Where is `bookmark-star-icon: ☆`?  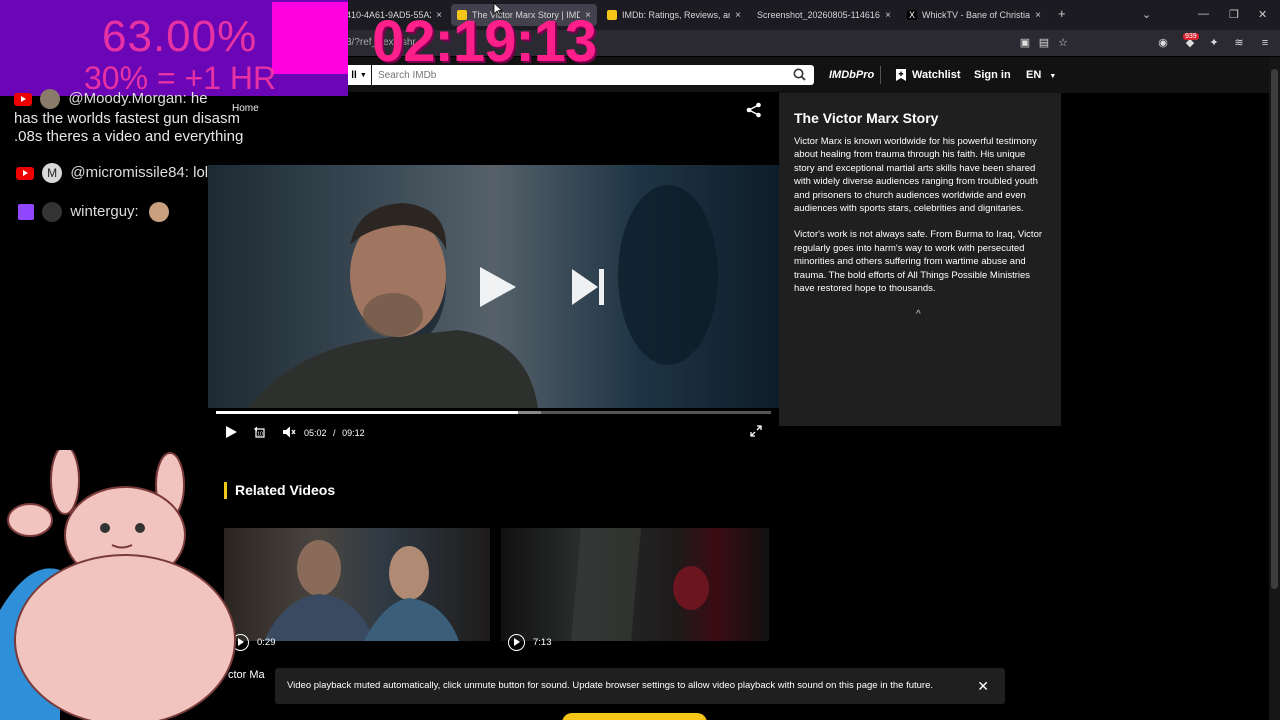 bookmark-star-icon: ☆ is located at coordinates (1063, 43).